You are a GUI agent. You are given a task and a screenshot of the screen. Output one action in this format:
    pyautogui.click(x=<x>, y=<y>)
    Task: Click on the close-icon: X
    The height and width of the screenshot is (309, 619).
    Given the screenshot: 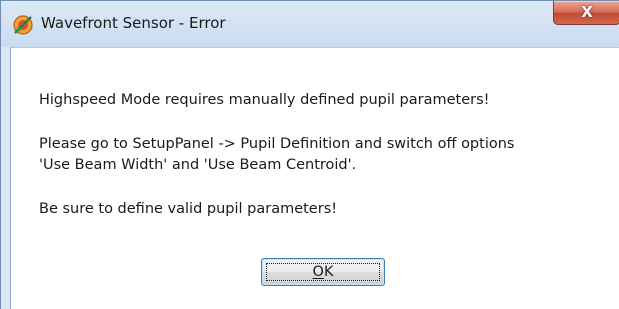 What is the action you would take?
    pyautogui.click(x=587, y=12)
    